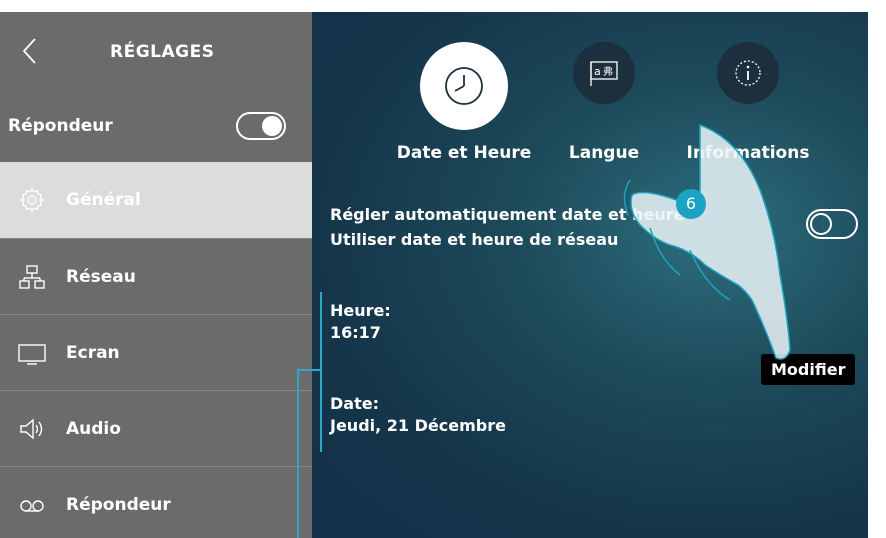 The image size is (886, 538). I want to click on voicemail-icon, so click(32, 506).